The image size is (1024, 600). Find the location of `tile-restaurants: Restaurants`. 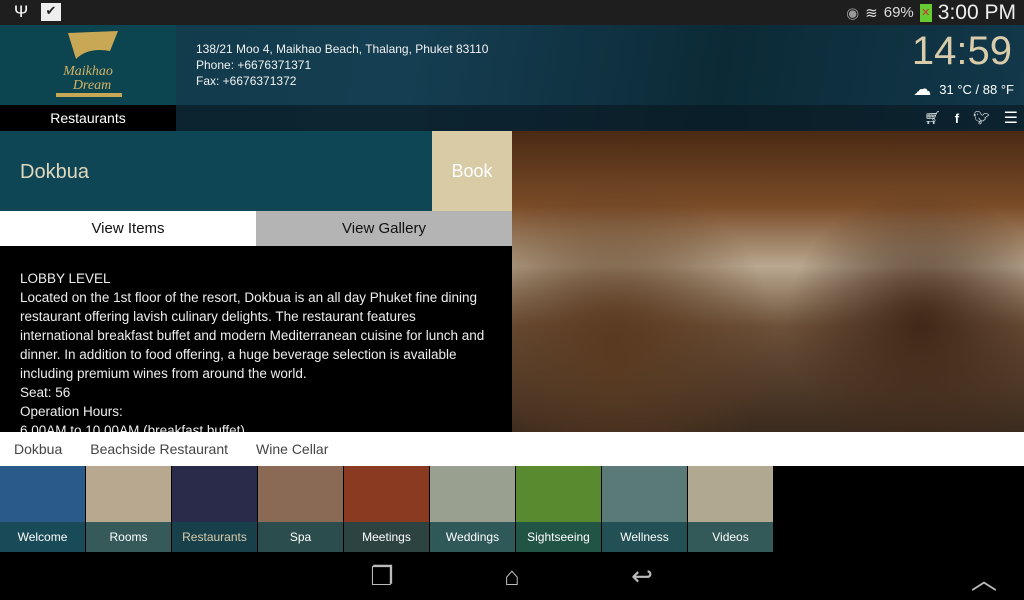

tile-restaurants: Restaurants is located at coordinates (214, 509).